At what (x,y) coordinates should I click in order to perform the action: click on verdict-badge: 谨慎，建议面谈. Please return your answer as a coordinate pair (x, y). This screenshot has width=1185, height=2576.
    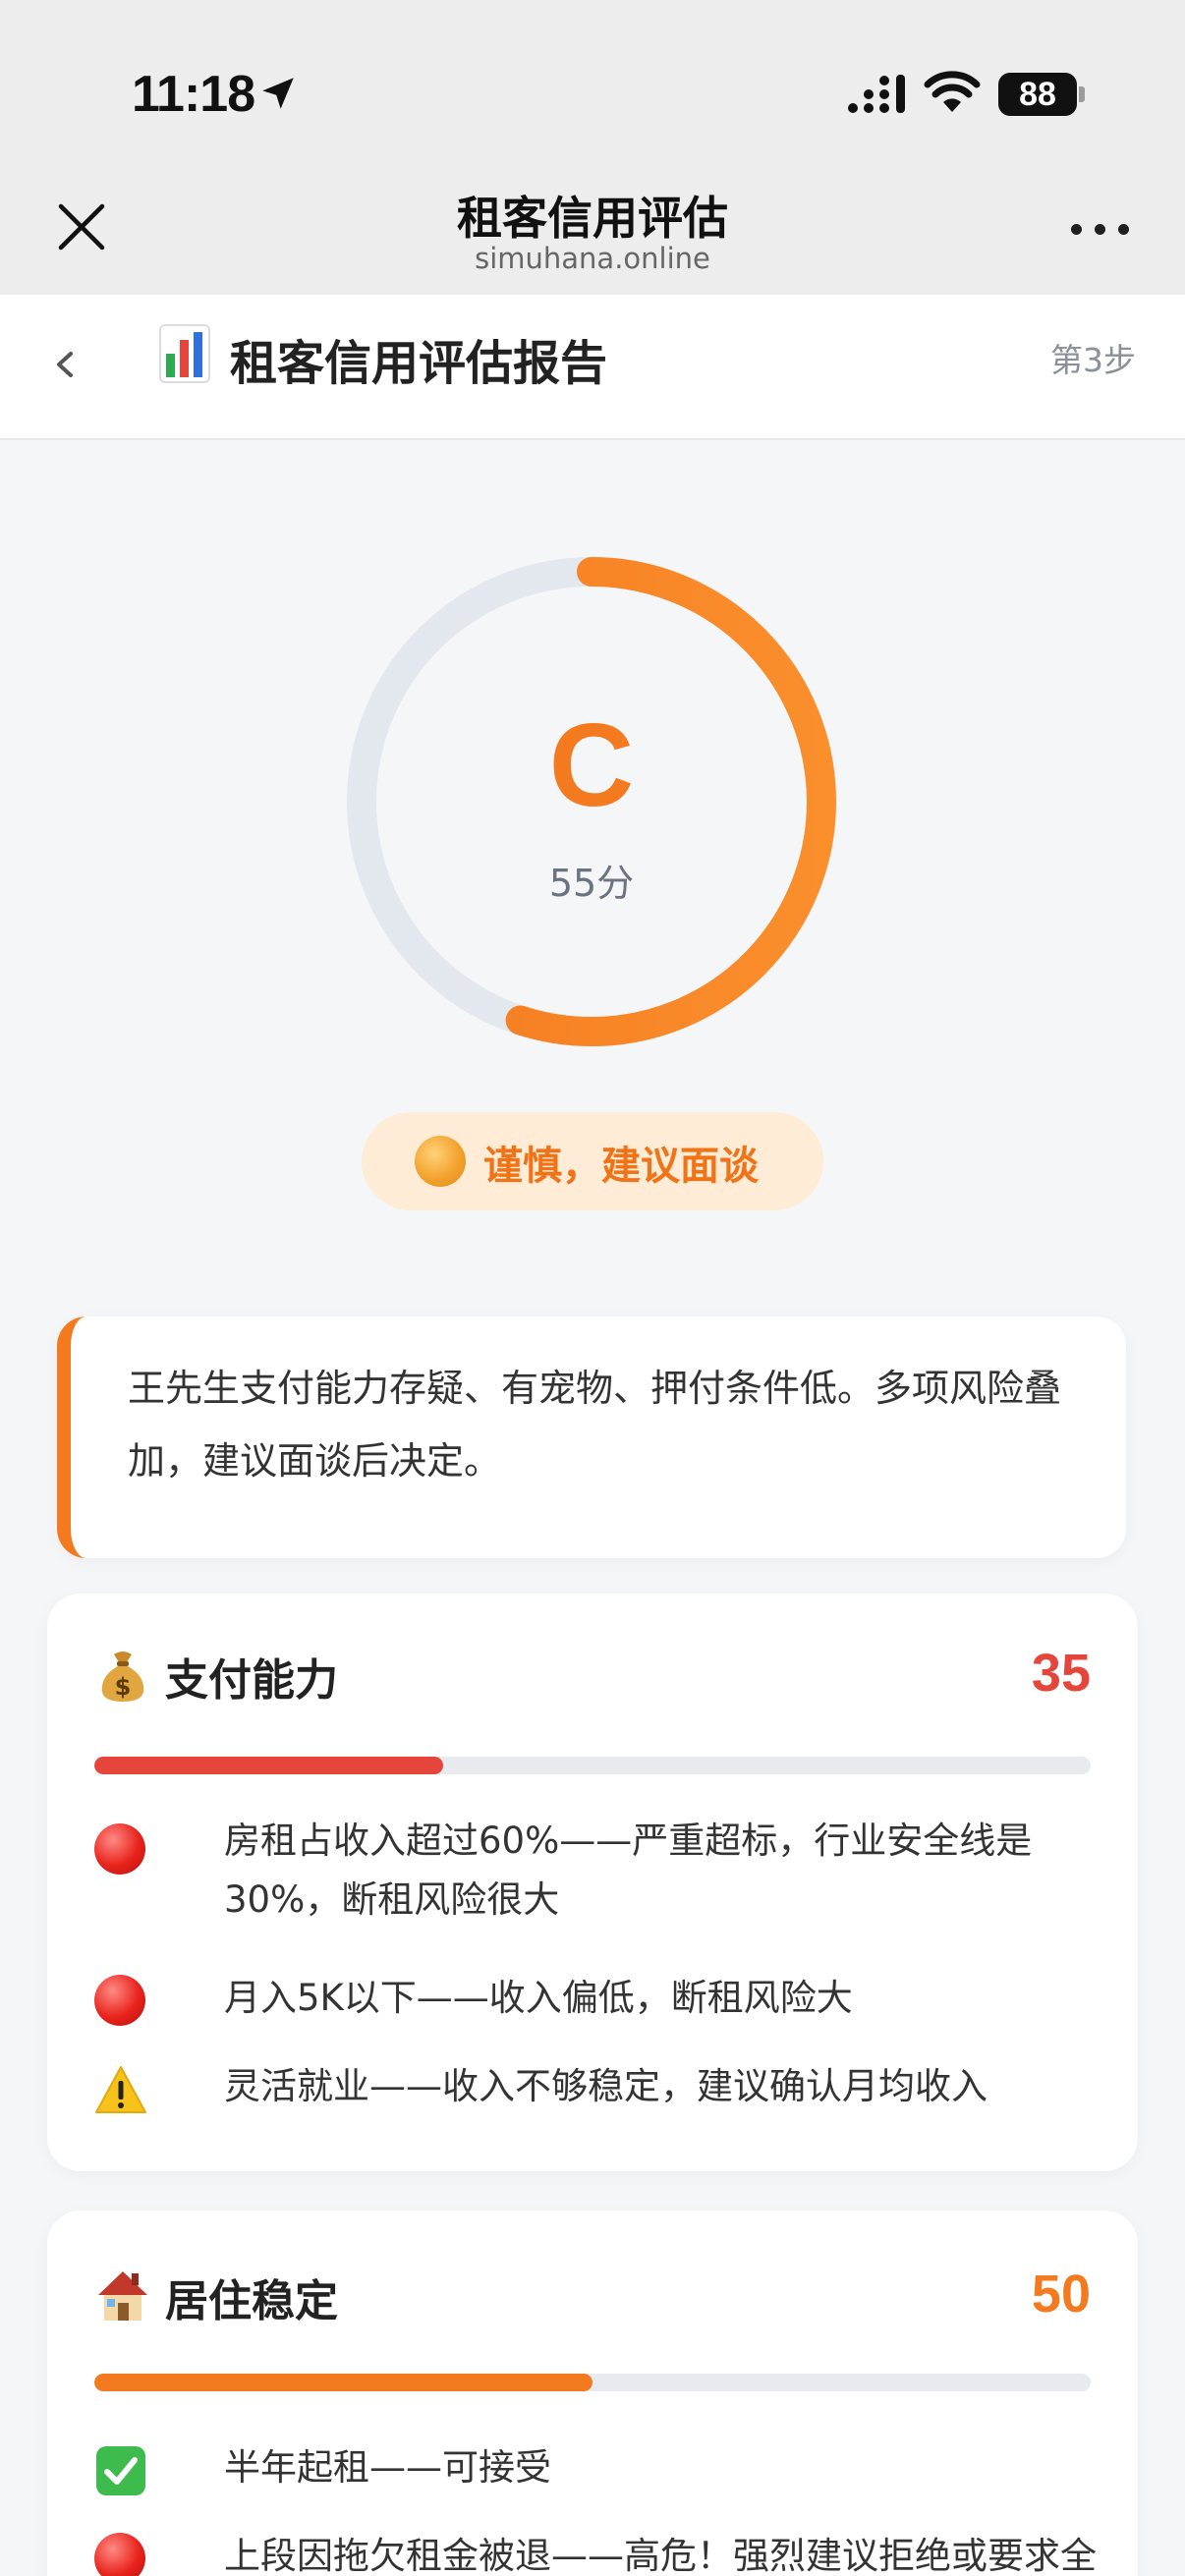
    Looking at the image, I should click on (592, 1161).